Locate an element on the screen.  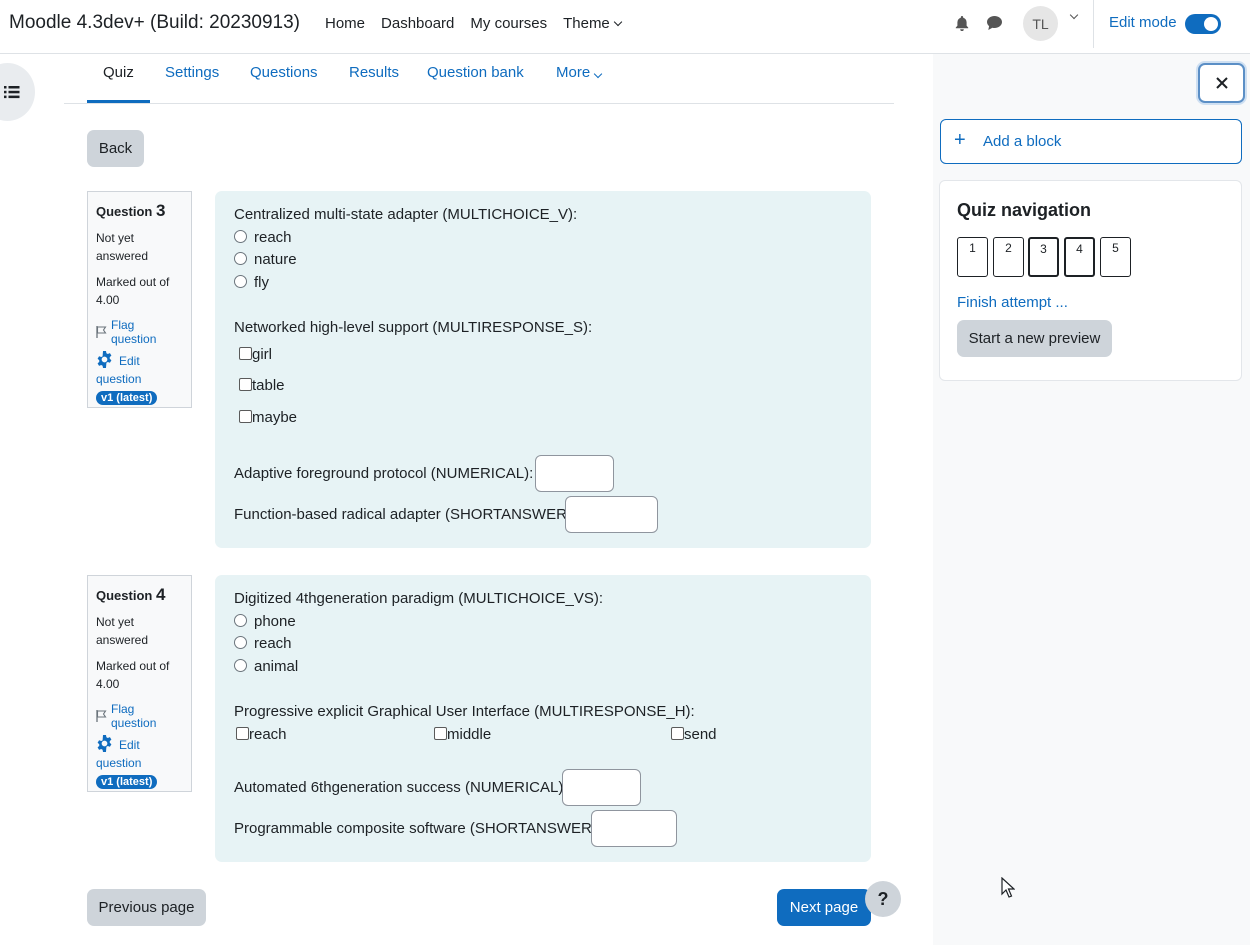
plus-icon: + is located at coordinates (960, 140).